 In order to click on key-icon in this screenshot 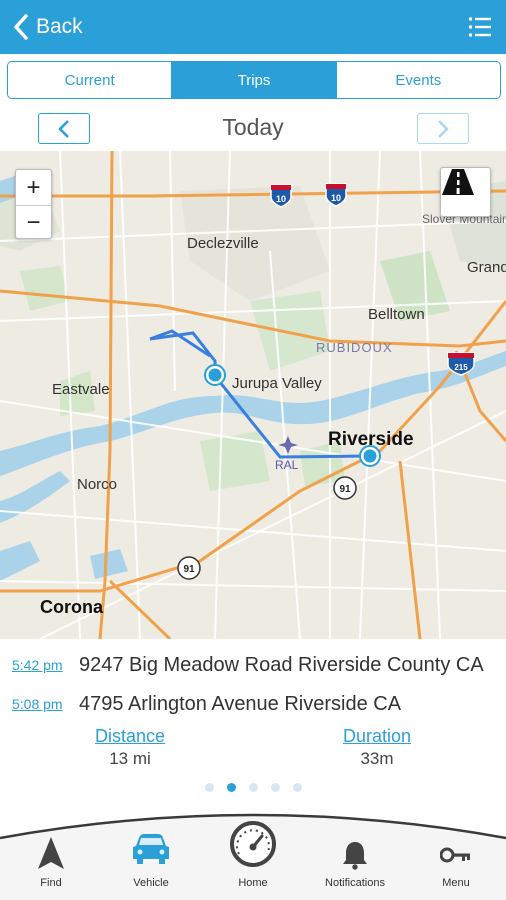, I will do `click(455, 855)`.